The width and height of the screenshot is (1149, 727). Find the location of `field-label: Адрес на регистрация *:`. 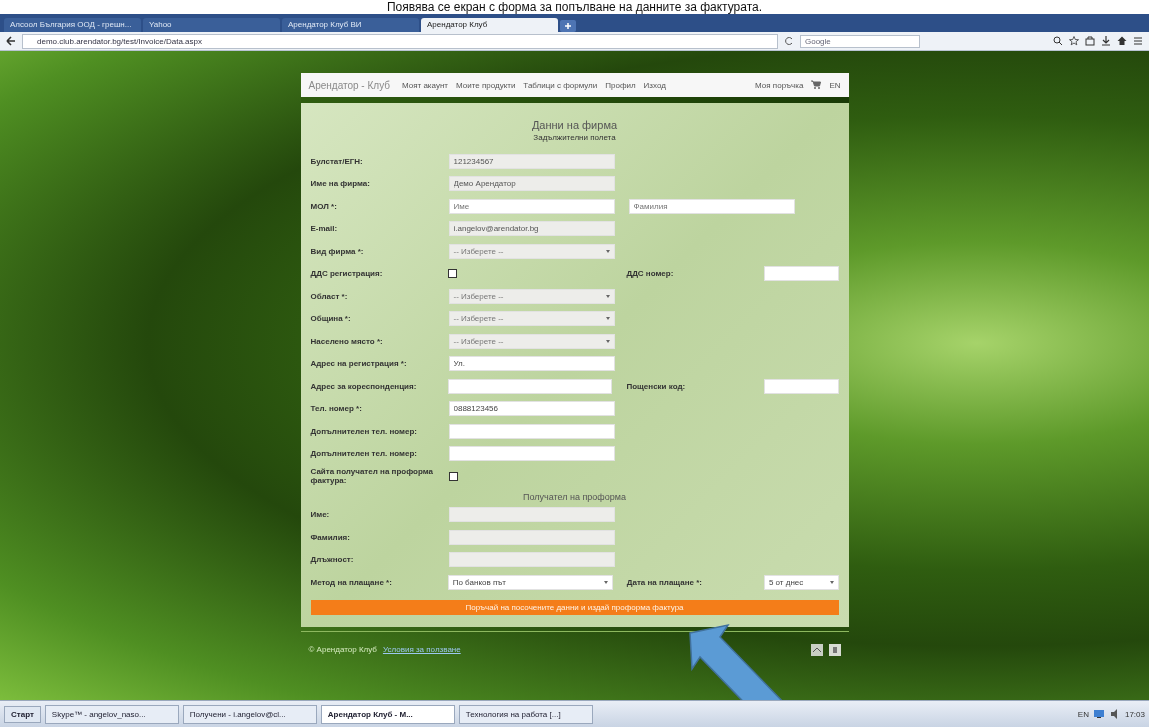

field-label: Адрес на регистрация *: is located at coordinates (359, 364).